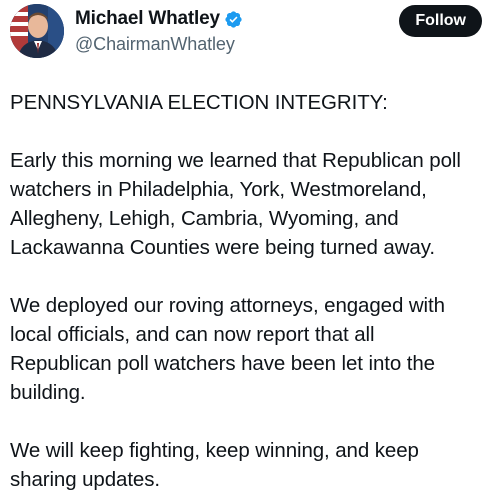  What do you see at coordinates (147, 19) in the screenshot?
I see `author-display-name: Michael Whatley` at bounding box center [147, 19].